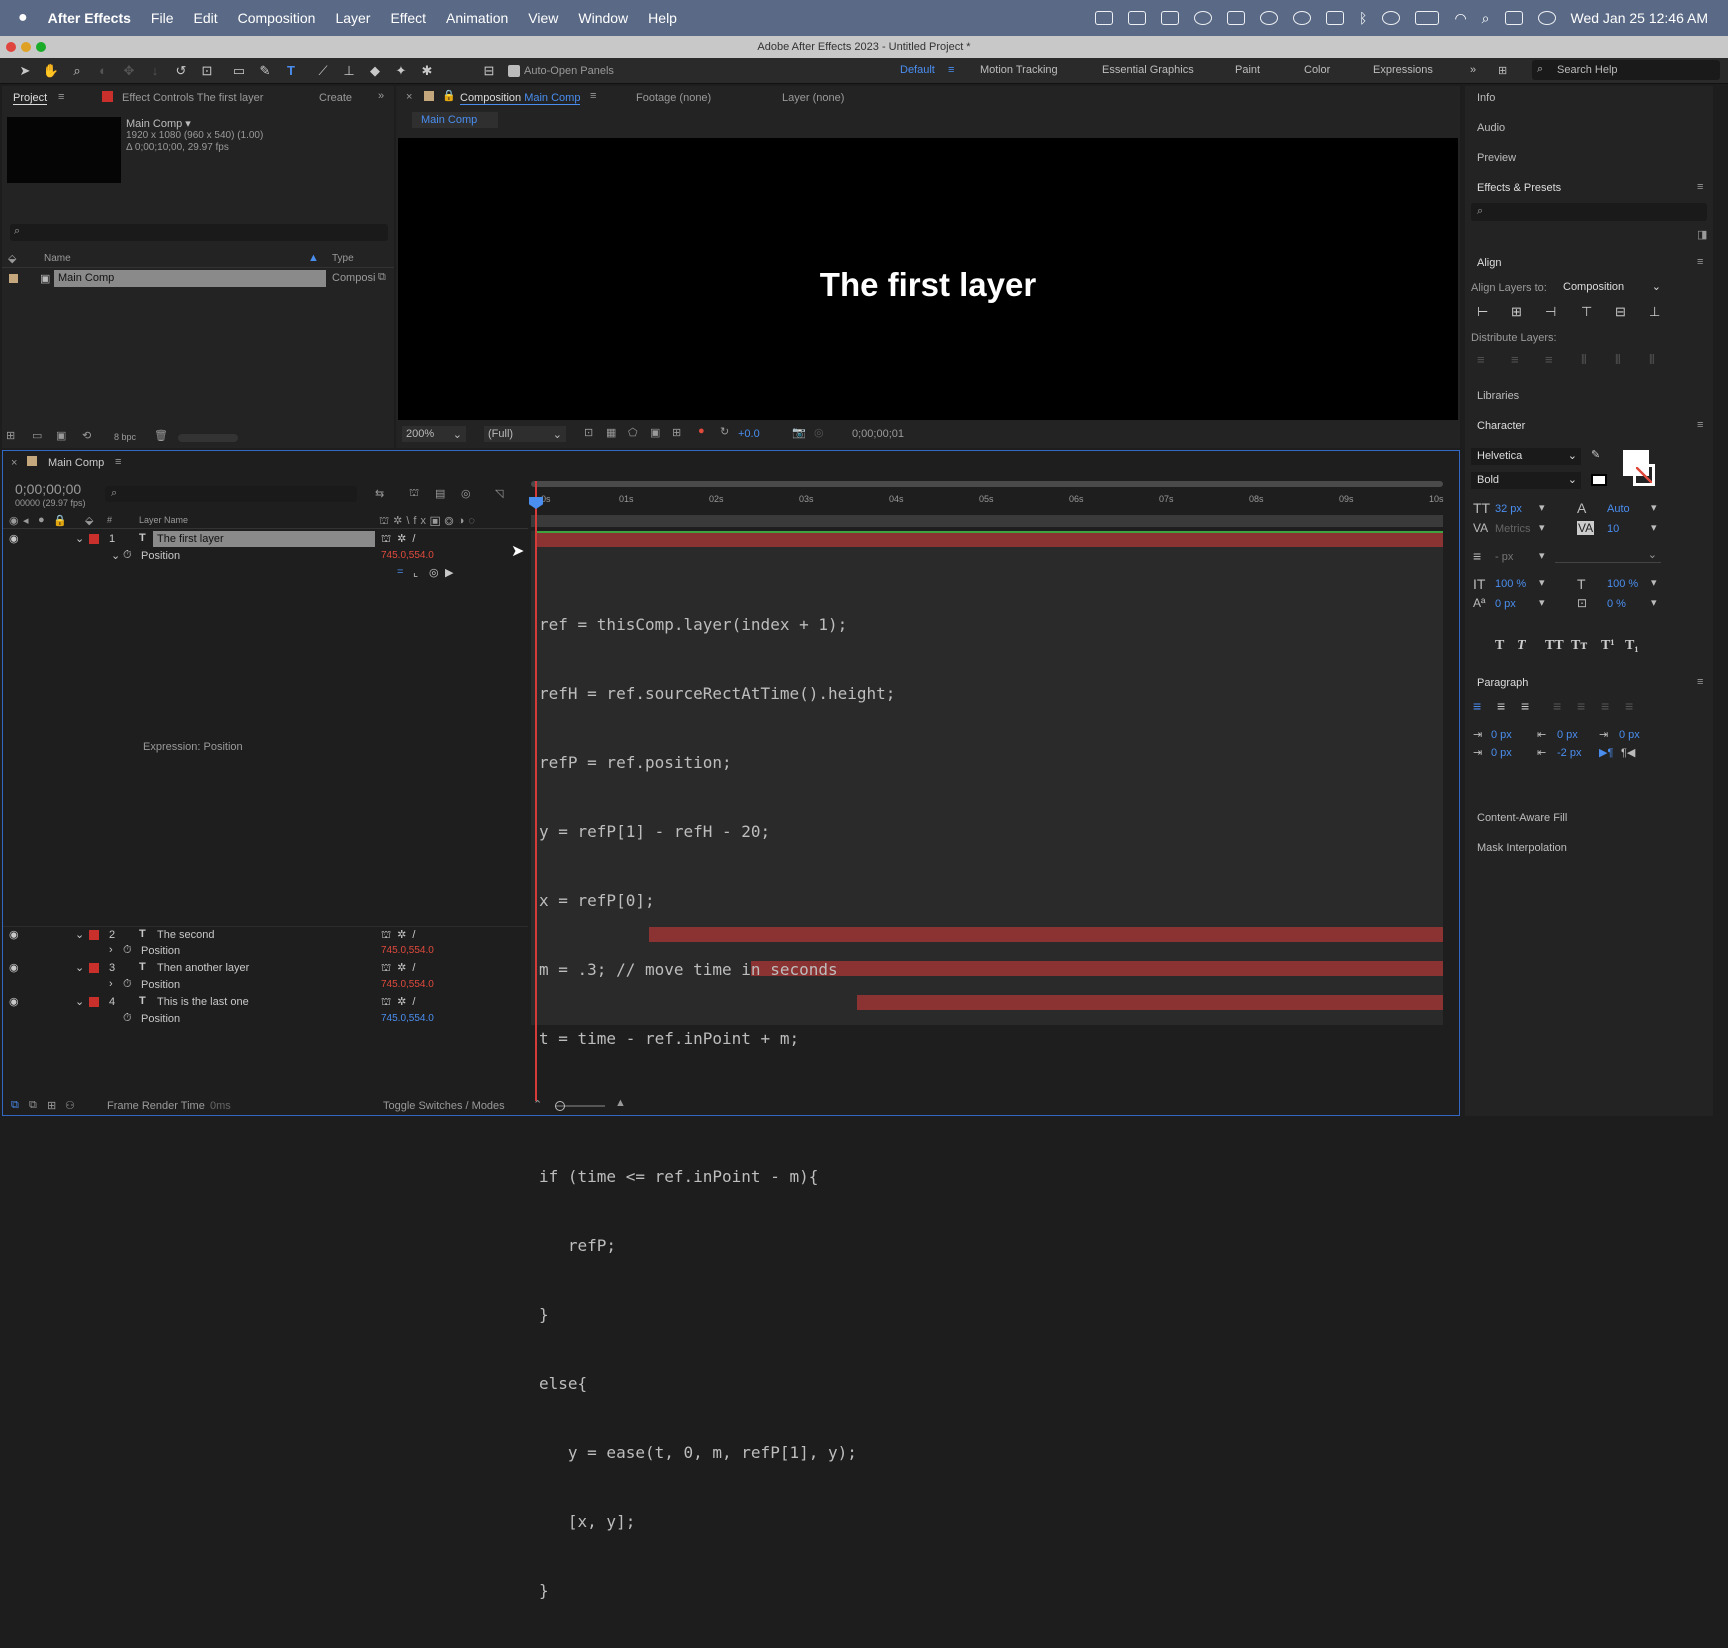  Describe the element at coordinates (655, 432) in the screenshot. I see `guides-icon: ▣` at that location.